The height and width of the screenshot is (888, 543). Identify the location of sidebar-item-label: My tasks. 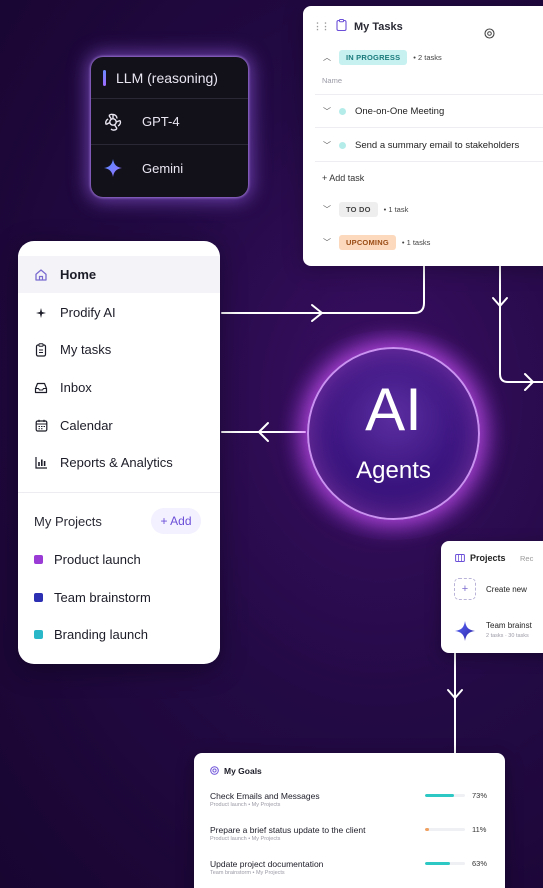
(86, 349).